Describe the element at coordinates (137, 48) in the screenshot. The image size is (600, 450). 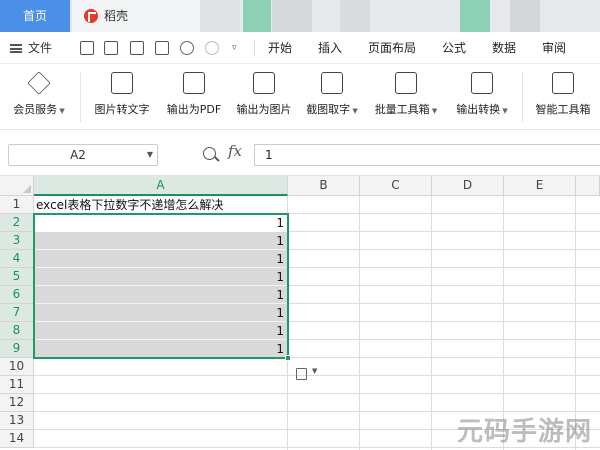
I see `print-icon` at that location.